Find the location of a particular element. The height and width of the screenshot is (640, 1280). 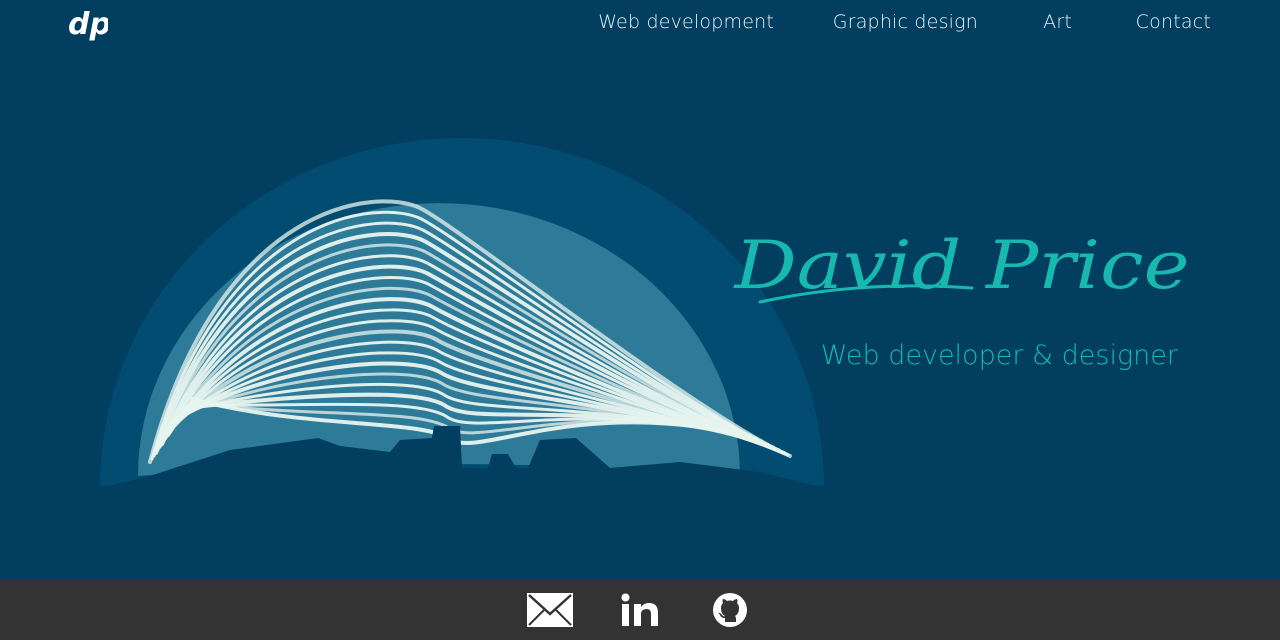

linkedin-icon is located at coordinates (640, 610).